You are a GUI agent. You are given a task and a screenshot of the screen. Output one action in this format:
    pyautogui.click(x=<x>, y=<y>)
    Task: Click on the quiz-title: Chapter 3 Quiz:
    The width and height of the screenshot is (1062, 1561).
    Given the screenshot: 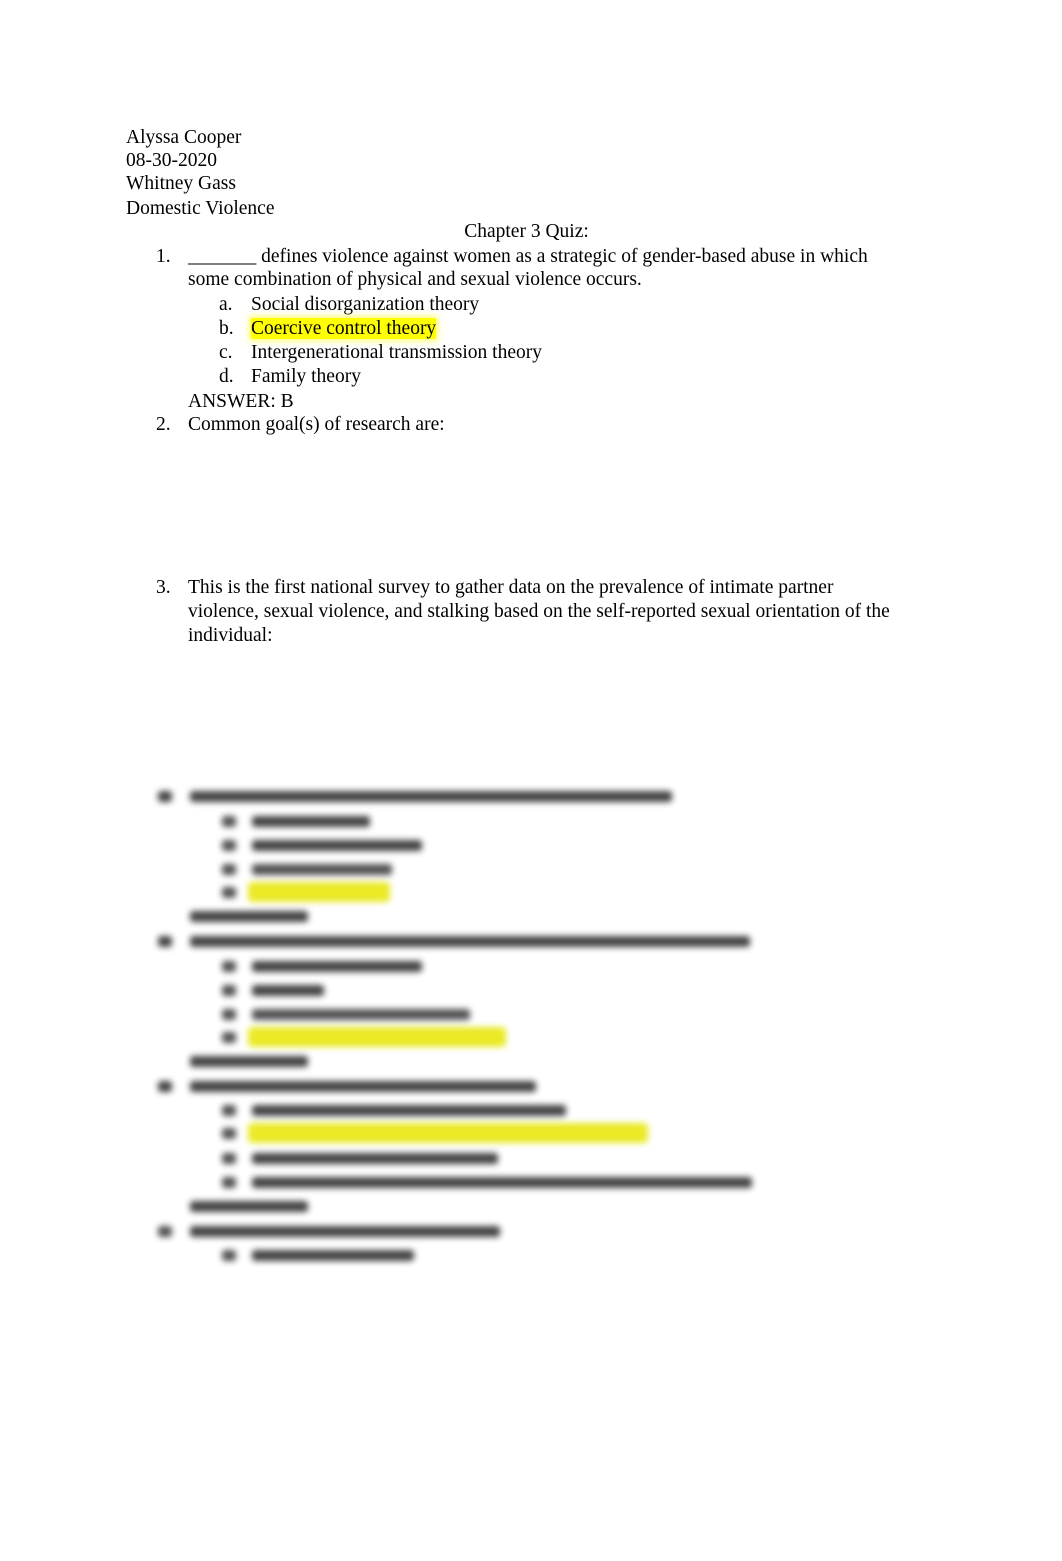 What is the action you would take?
    pyautogui.click(x=526, y=231)
    